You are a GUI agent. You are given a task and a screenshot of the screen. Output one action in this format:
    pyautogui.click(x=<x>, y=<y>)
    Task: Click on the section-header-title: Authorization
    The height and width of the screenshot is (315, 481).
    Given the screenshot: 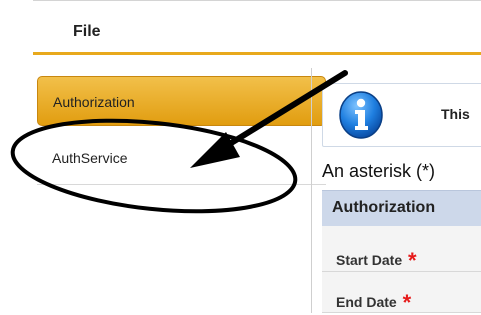 What is the action you would take?
    pyautogui.click(x=384, y=207)
    